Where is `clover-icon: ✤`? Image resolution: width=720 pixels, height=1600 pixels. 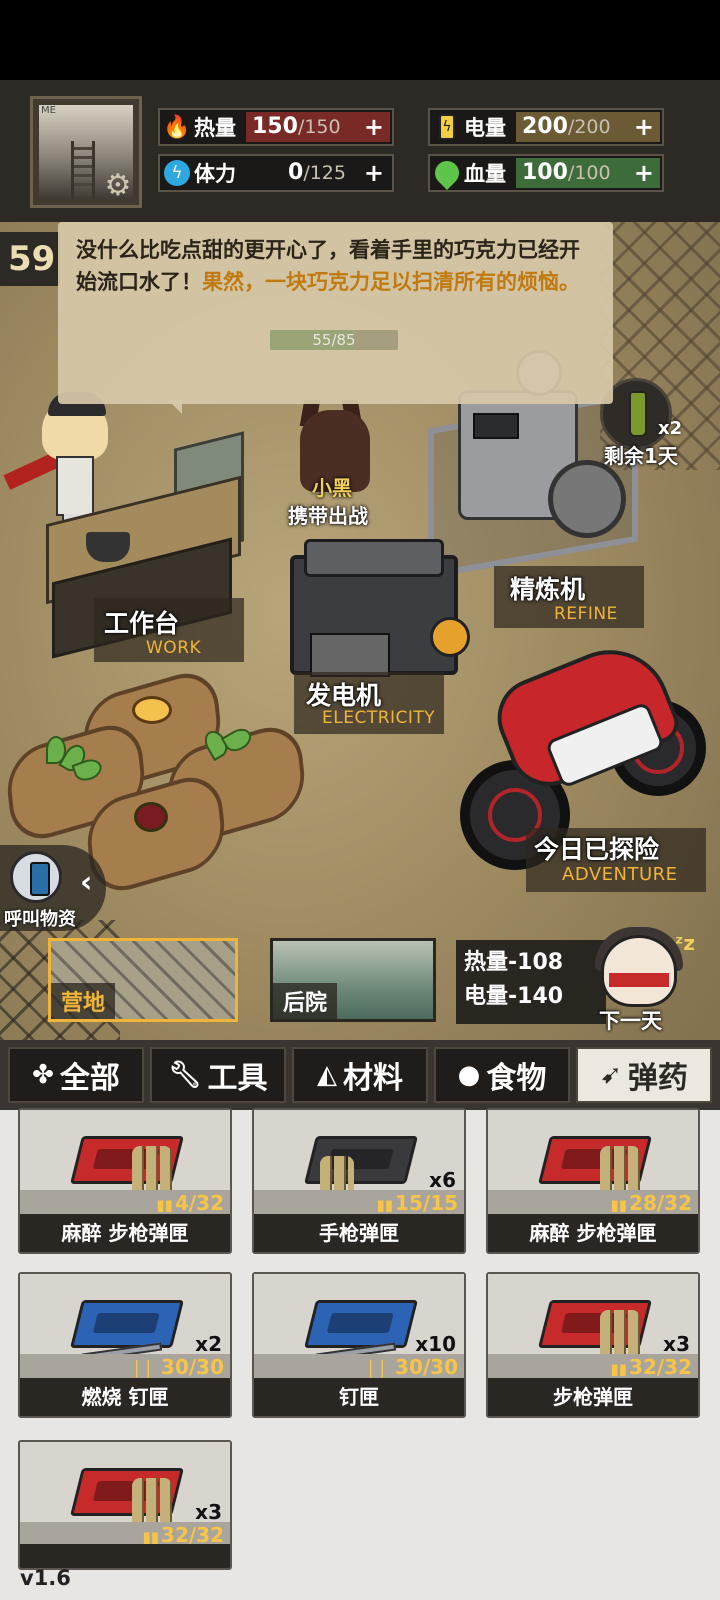 clover-icon: ✤ is located at coordinates (43, 1075).